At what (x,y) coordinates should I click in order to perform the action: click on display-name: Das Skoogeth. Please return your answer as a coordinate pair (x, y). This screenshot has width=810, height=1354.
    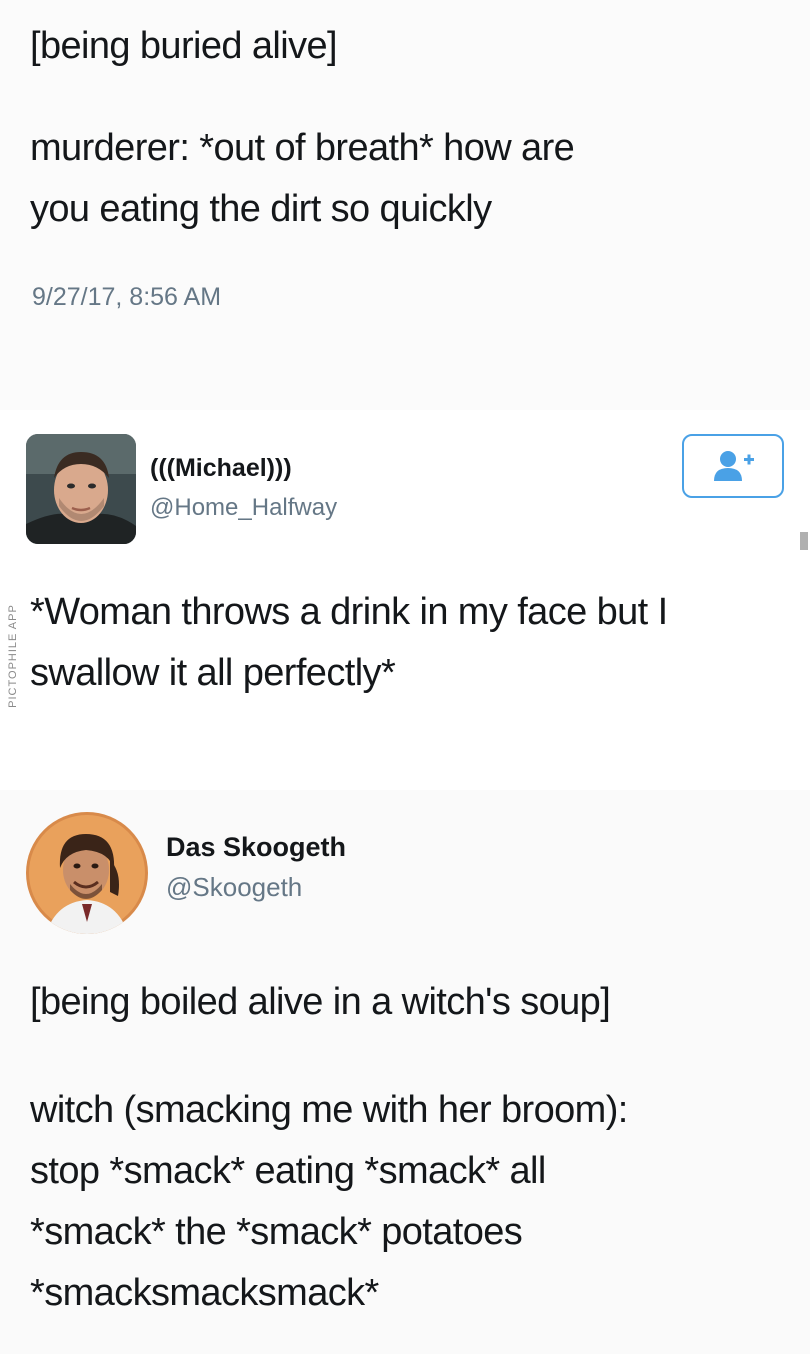
    Looking at the image, I should click on (256, 847).